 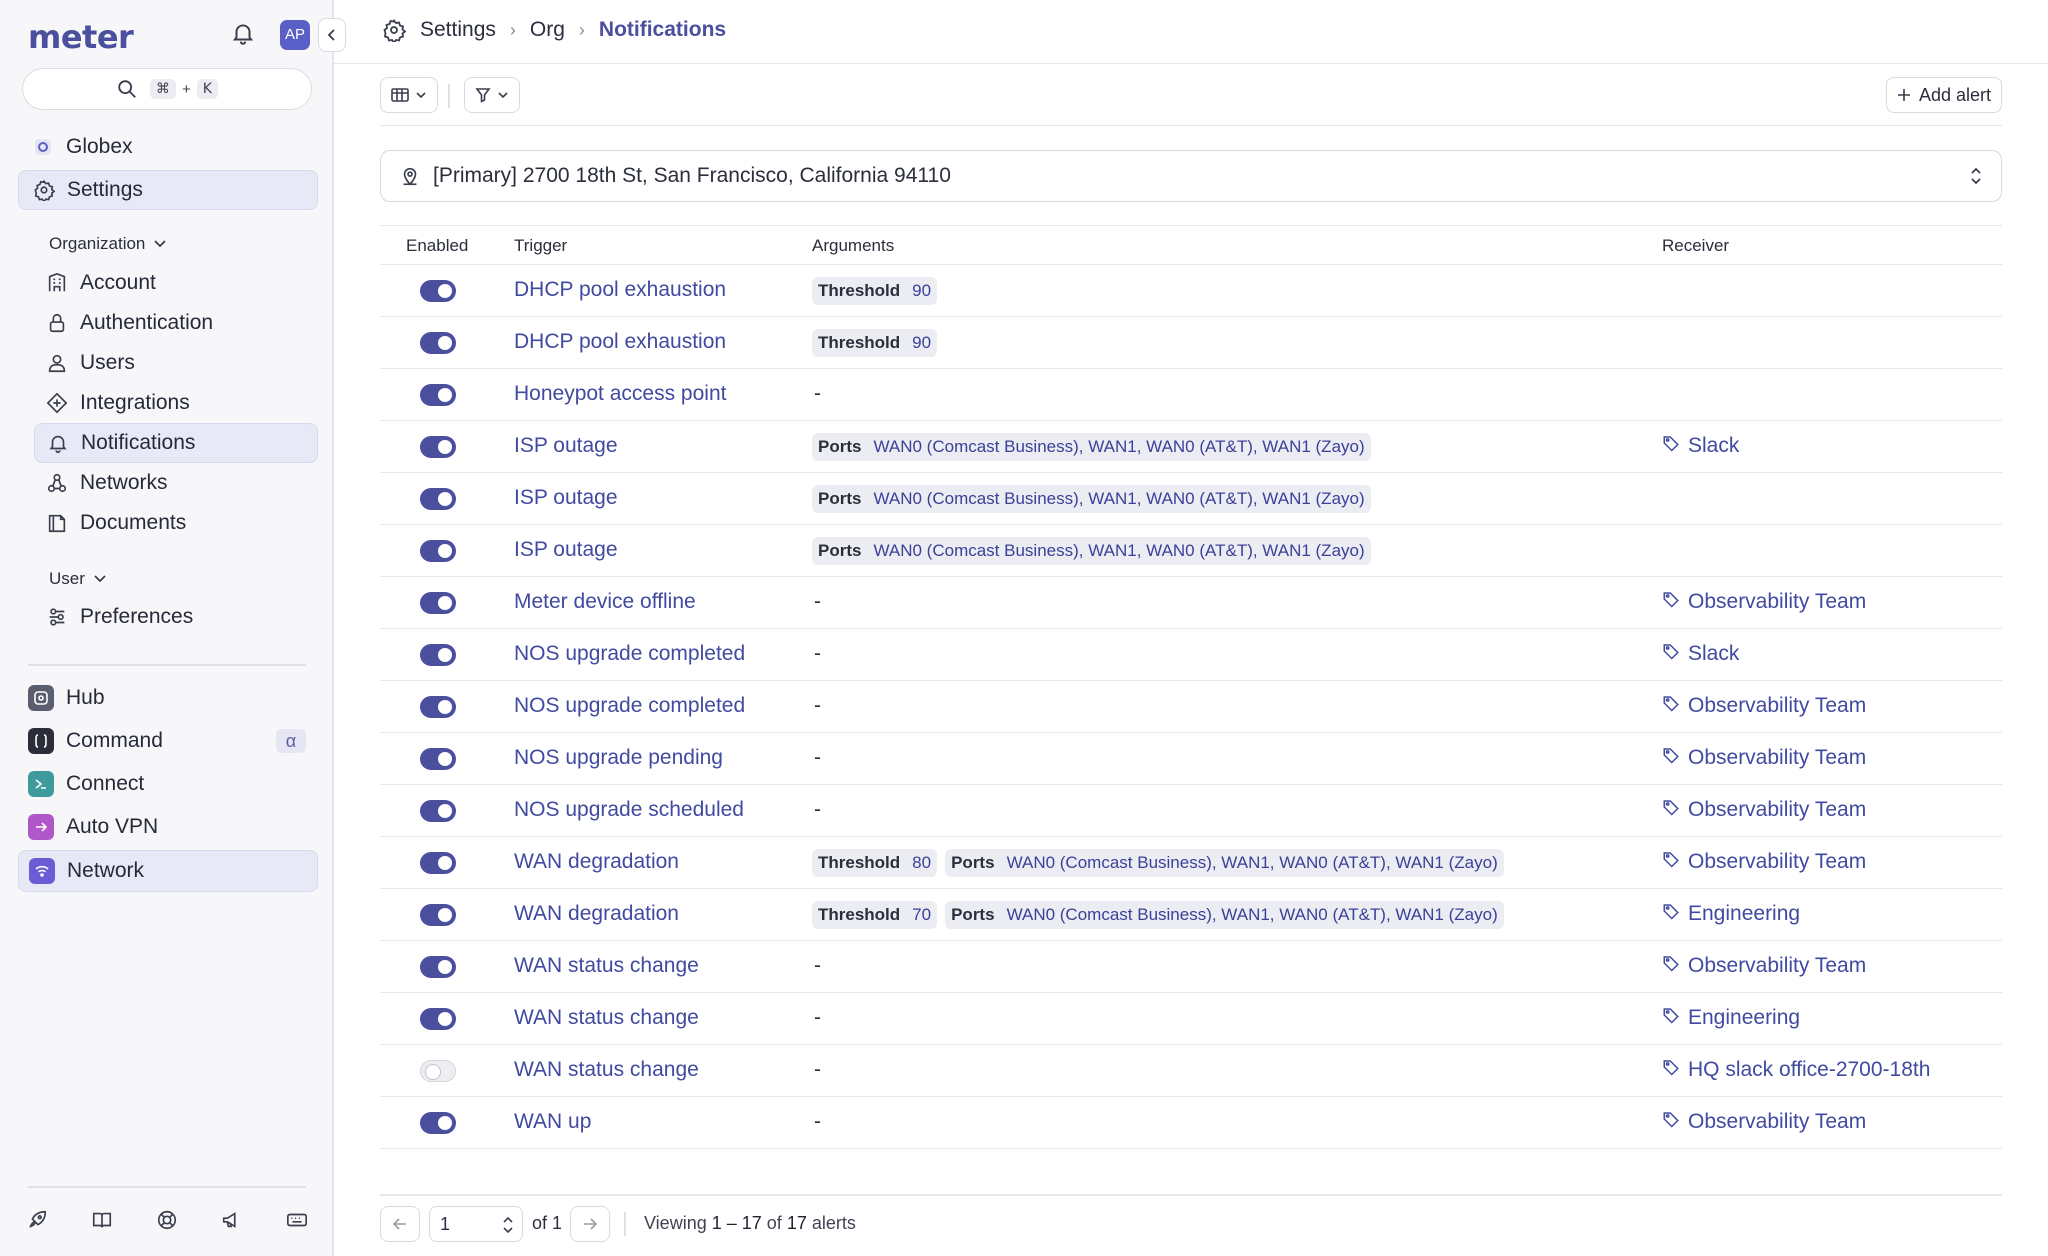 What do you see at coordinates (458, 30) in the screenshot?
I see `breadcrumb-settings: Settings` at bounding box center [458, 30].